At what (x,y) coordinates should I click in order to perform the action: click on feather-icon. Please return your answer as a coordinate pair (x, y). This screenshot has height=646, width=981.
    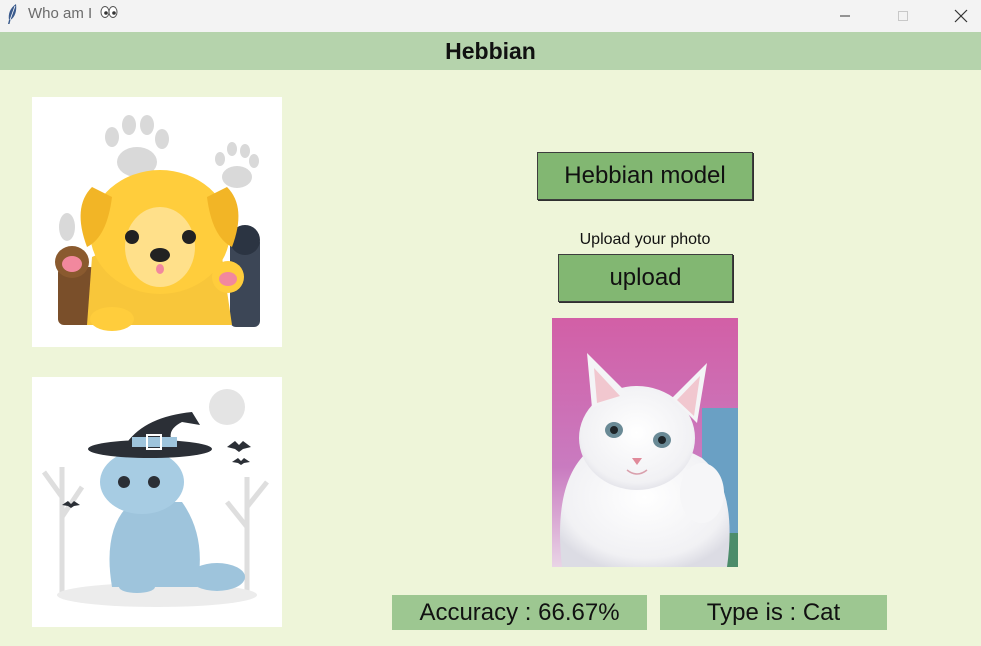
    Looking at the image, I should click on (12, 14).